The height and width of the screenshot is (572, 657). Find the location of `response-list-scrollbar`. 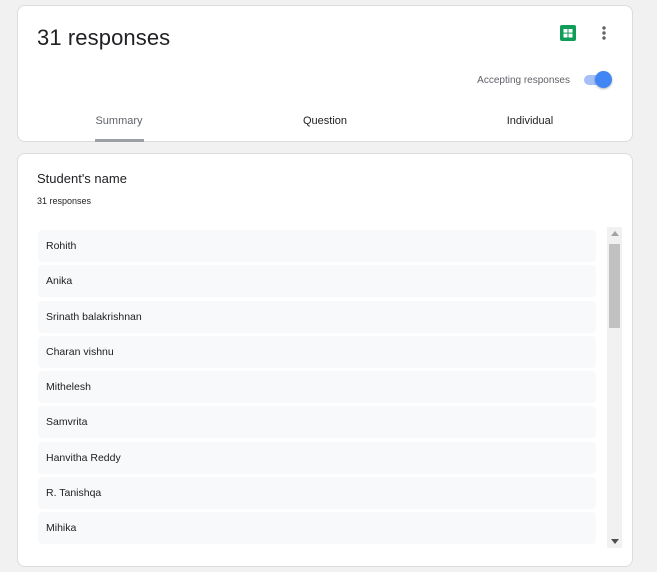

response-list-scrollbar is located at coordinates (614, 387).